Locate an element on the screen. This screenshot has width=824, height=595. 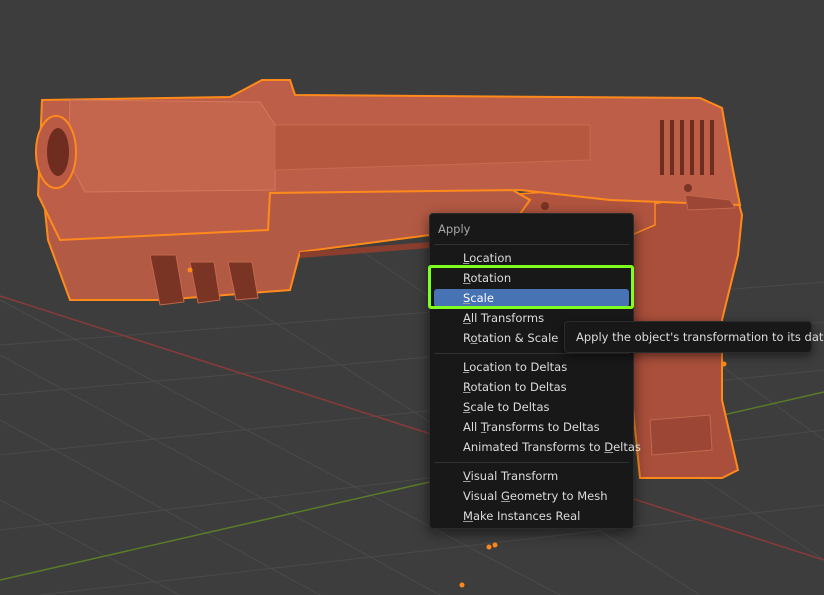
menu-item-animated-transforms-to-deltas: Animated Transforms to Deltas is located at coordinates (537, 447).